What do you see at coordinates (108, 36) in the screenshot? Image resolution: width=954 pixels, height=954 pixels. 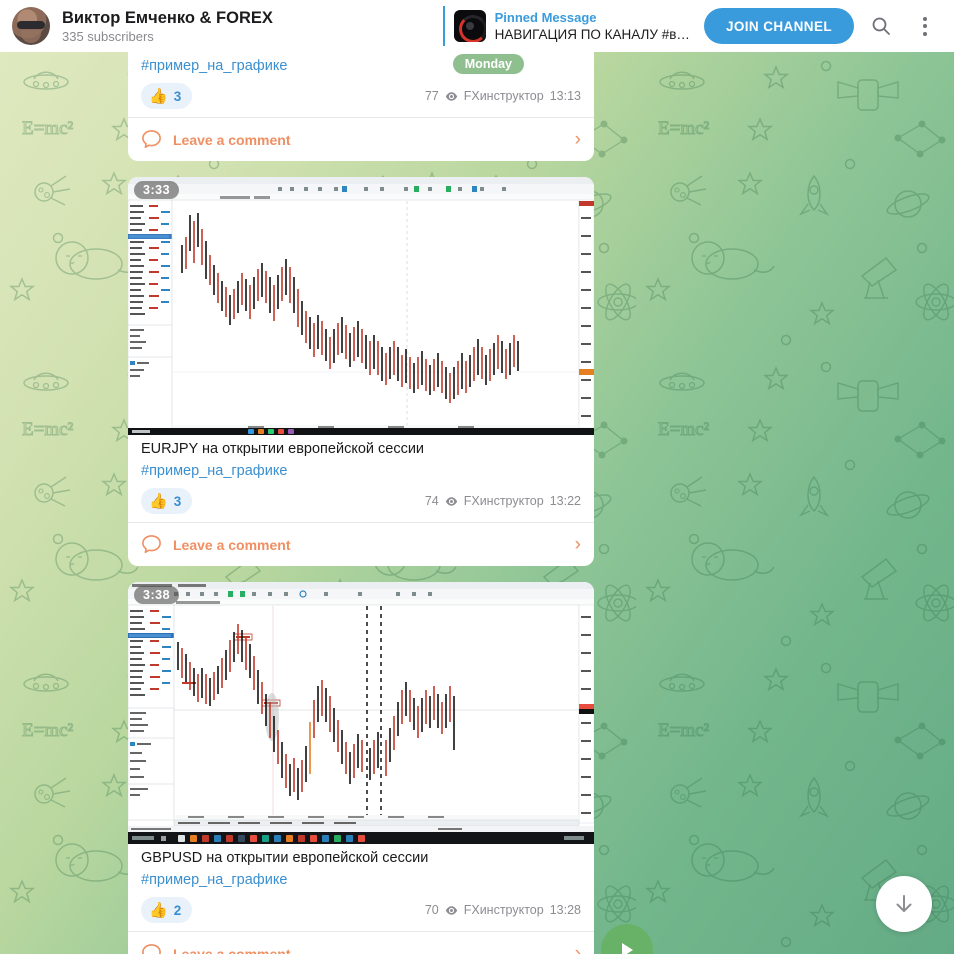 I see `subscriber-count: 335 subscribers` at bounding box center [108, 36].